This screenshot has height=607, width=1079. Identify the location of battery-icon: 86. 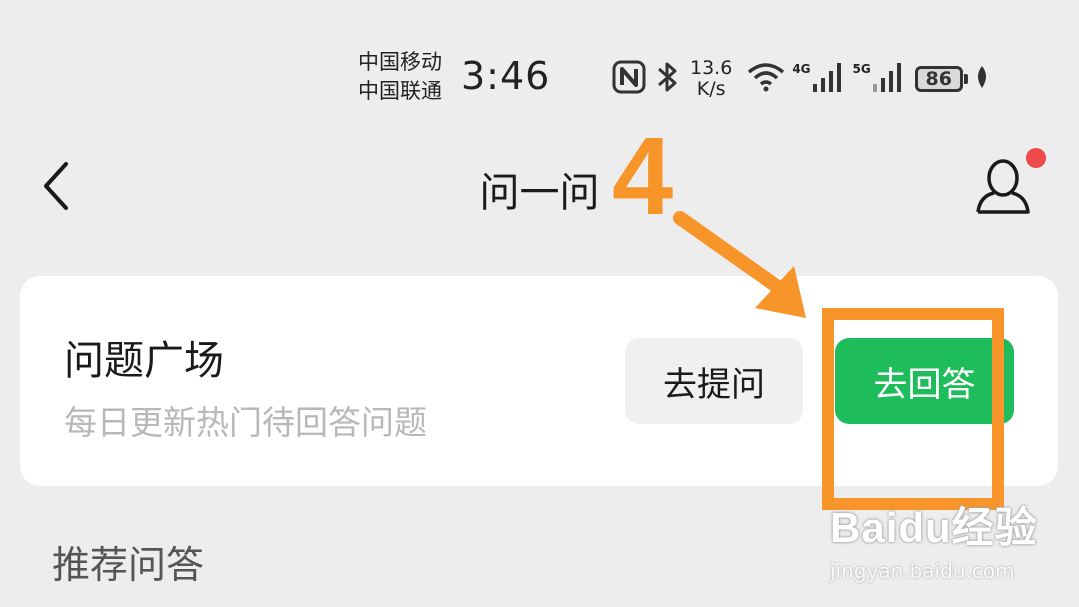
(941, 79).